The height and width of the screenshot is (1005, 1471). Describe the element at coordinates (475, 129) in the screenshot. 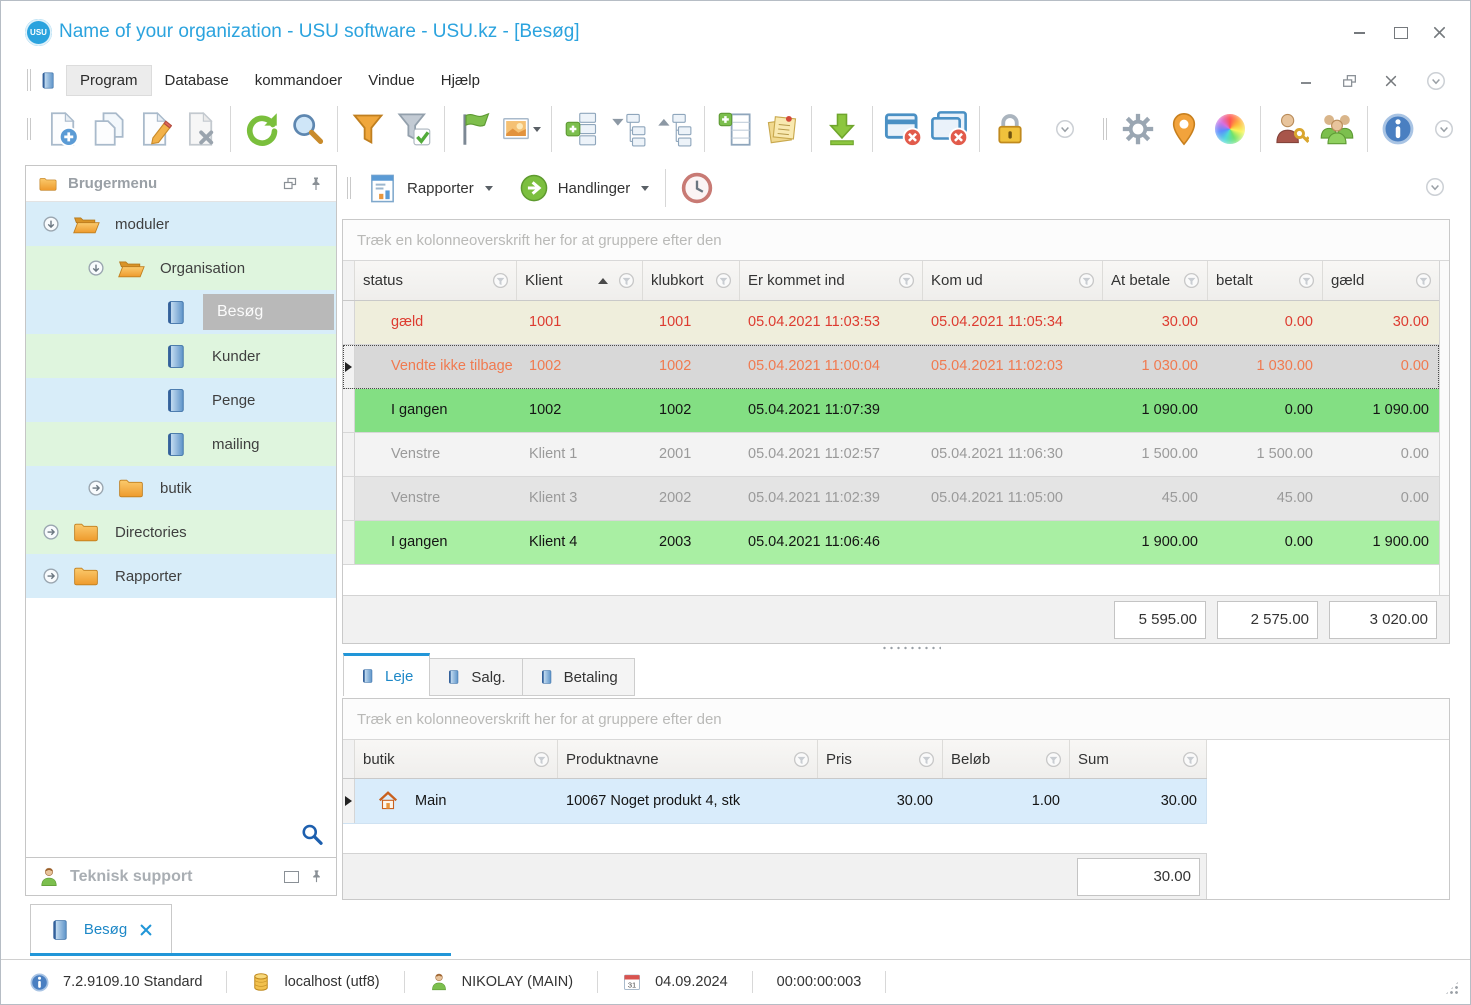

I see `flag-button` at that location.